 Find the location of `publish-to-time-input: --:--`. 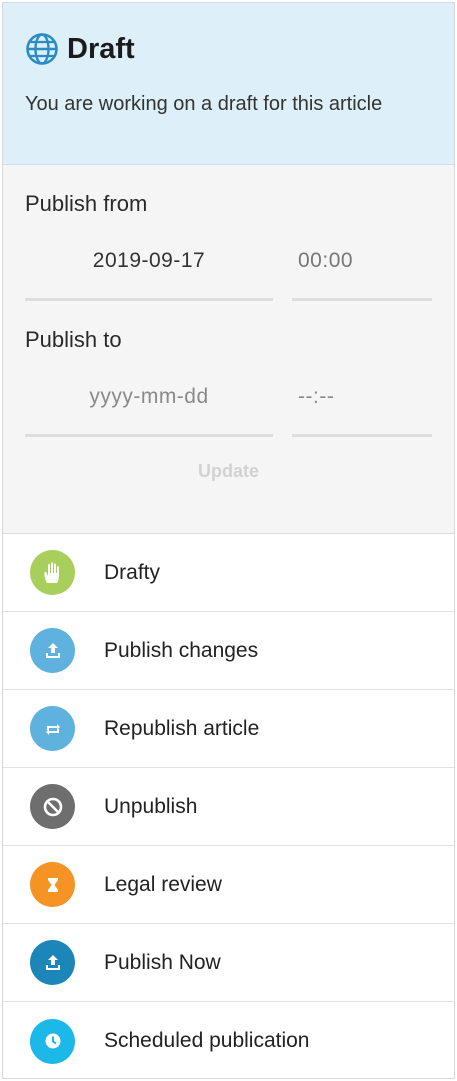

publish-to-time-input: --:-- is located at coordinates (362, 407).